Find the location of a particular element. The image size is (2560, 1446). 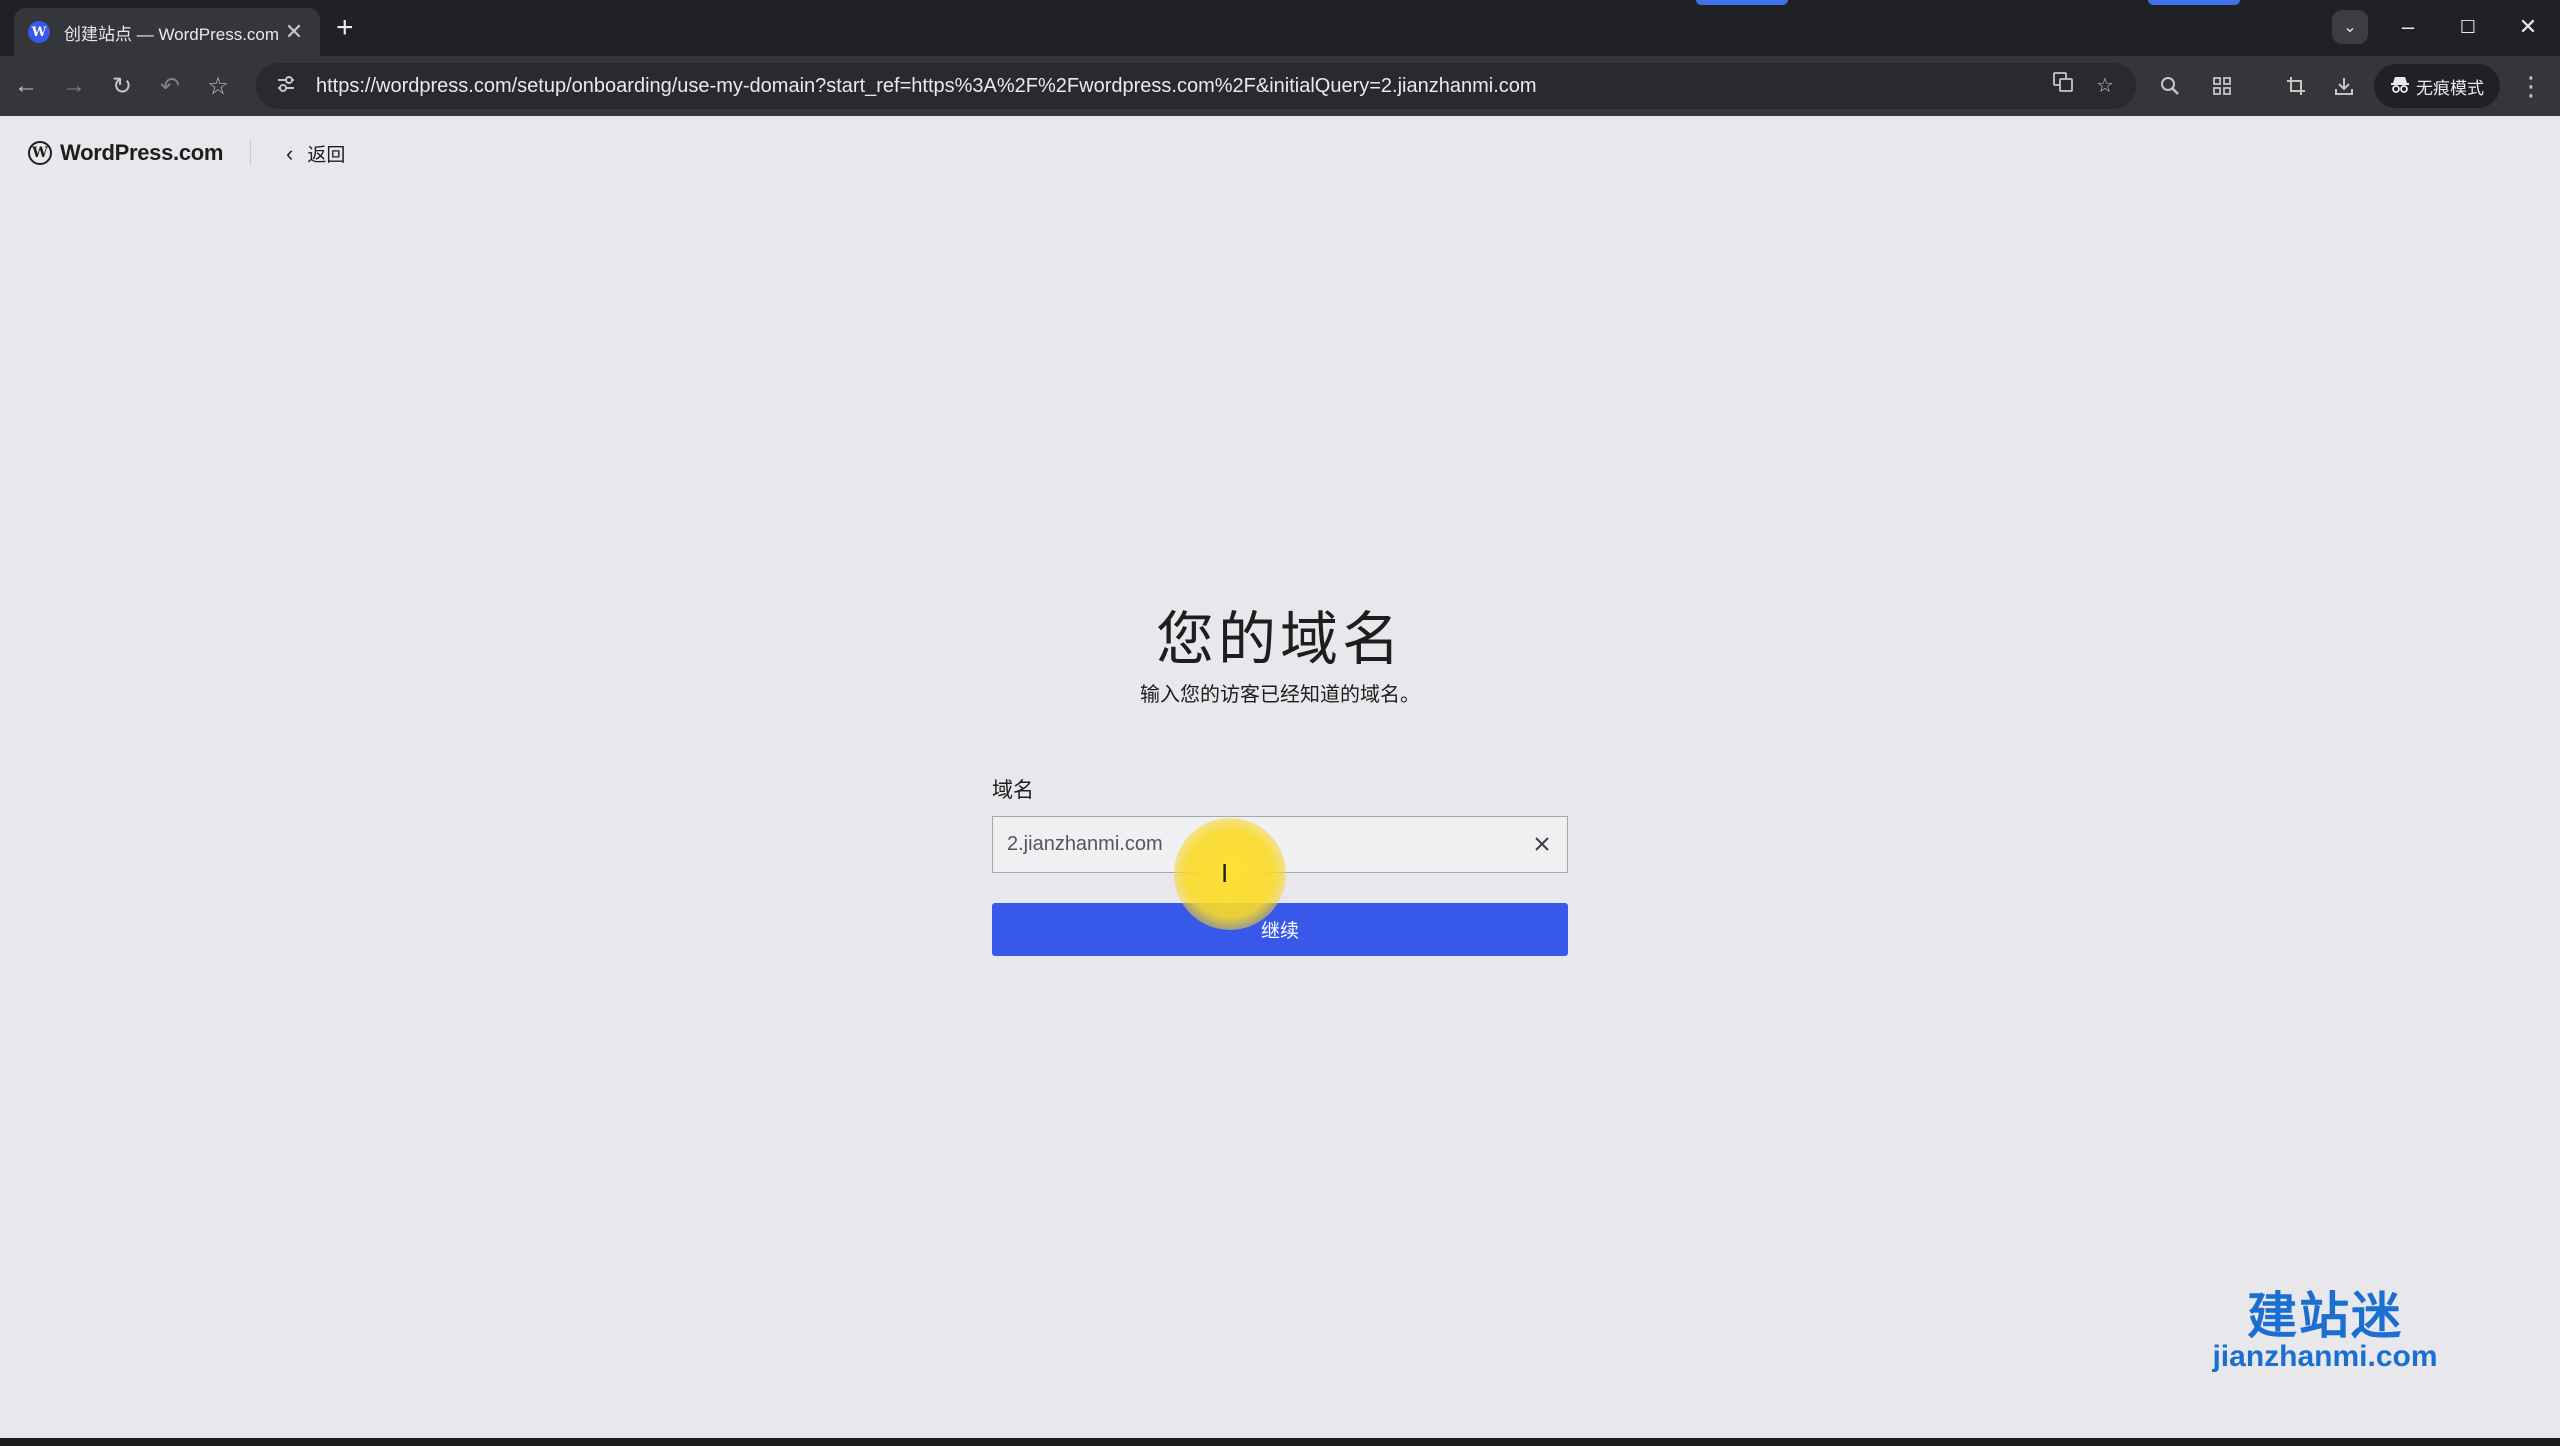

browser-tab-active: W 创建站点 — WordPress.com ✕ is located at coordinates (167, 32).